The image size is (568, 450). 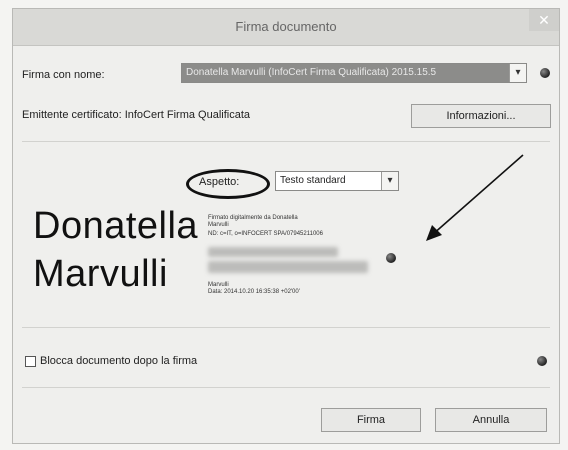 I want to click on cancel-button: Annulla, so click(x=491, y=420).